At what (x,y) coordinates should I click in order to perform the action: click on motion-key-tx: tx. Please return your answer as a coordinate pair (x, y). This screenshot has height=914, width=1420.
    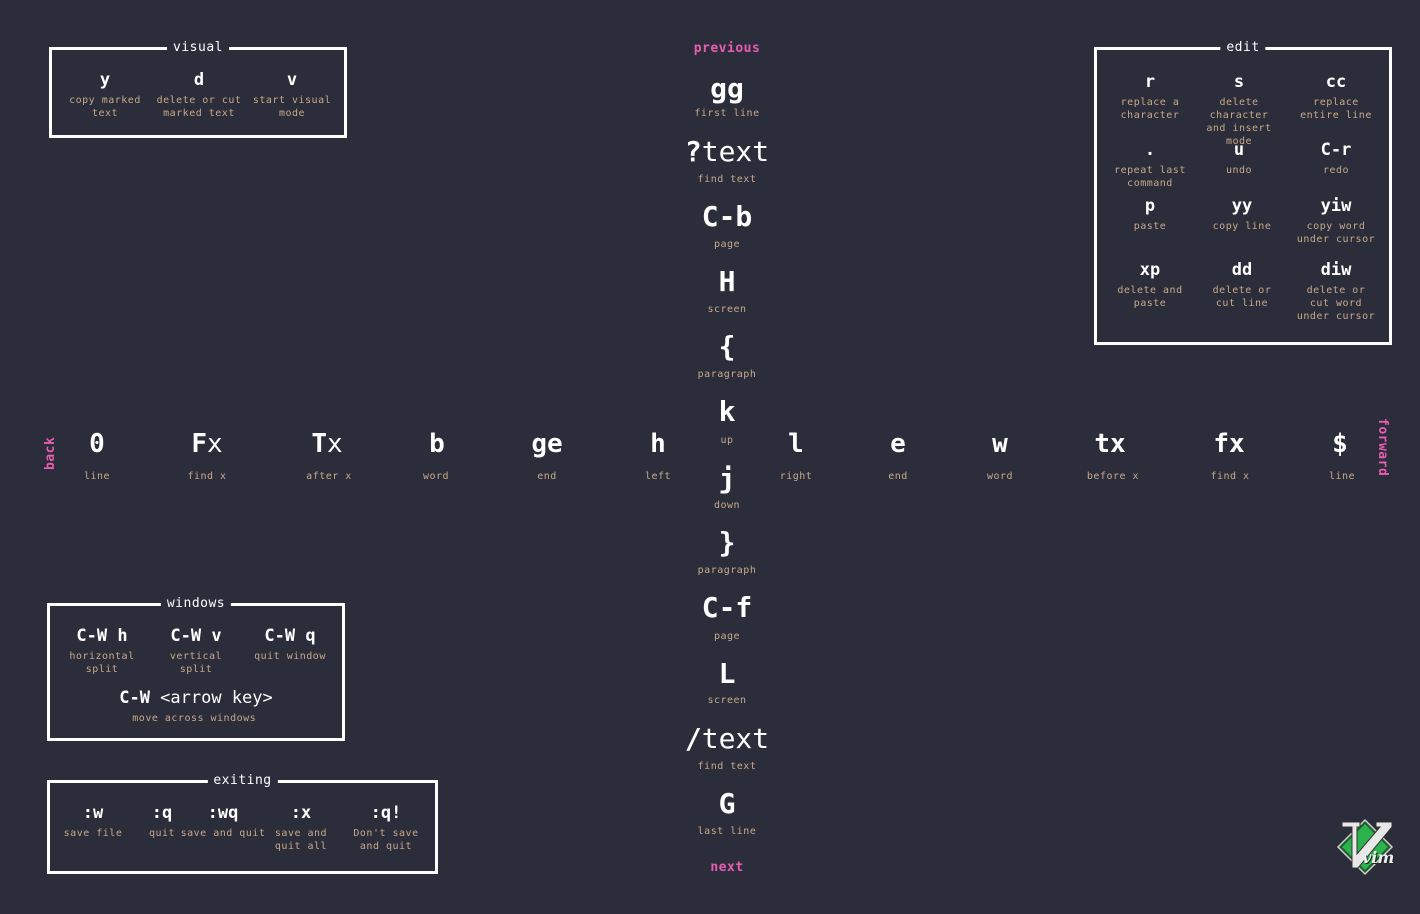
    Looking at the image, I should click on (1110, 444).